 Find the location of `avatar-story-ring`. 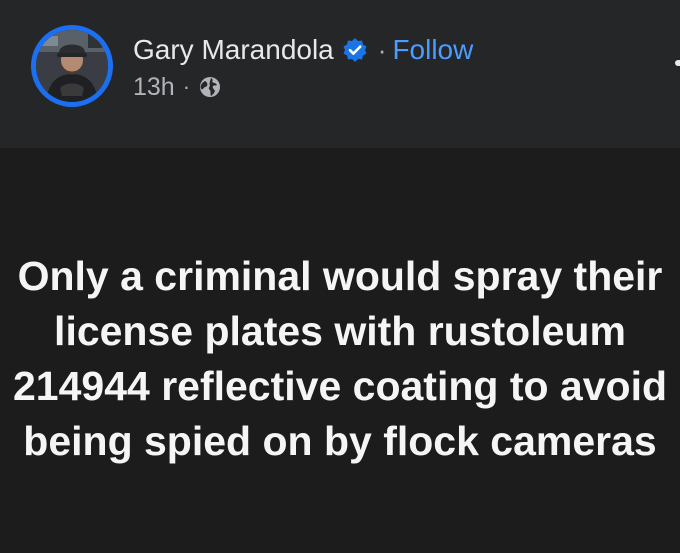

avatar-story-ring is located at coordinates (72, 66).